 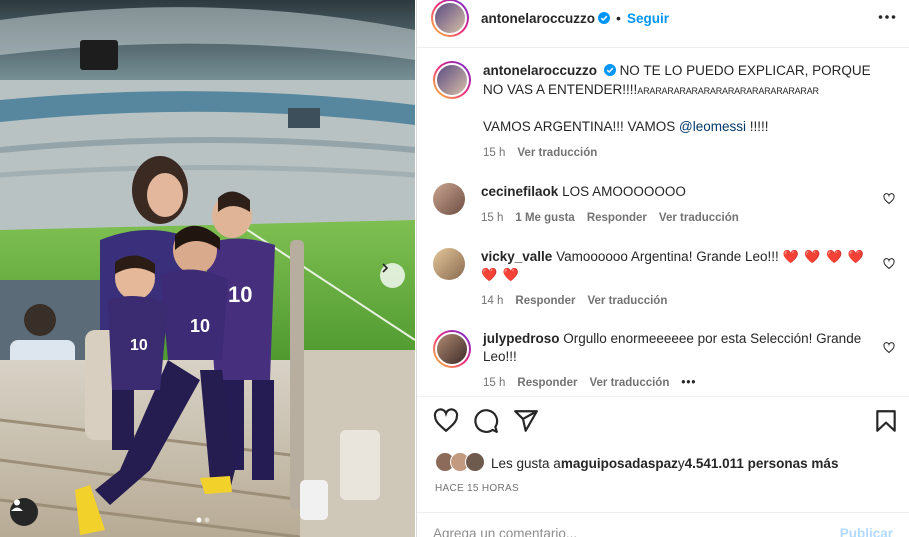 What do you see at coordinates (446, 421) in the screenshot?
I see `heart-icon` at bounding box center [446, 421].